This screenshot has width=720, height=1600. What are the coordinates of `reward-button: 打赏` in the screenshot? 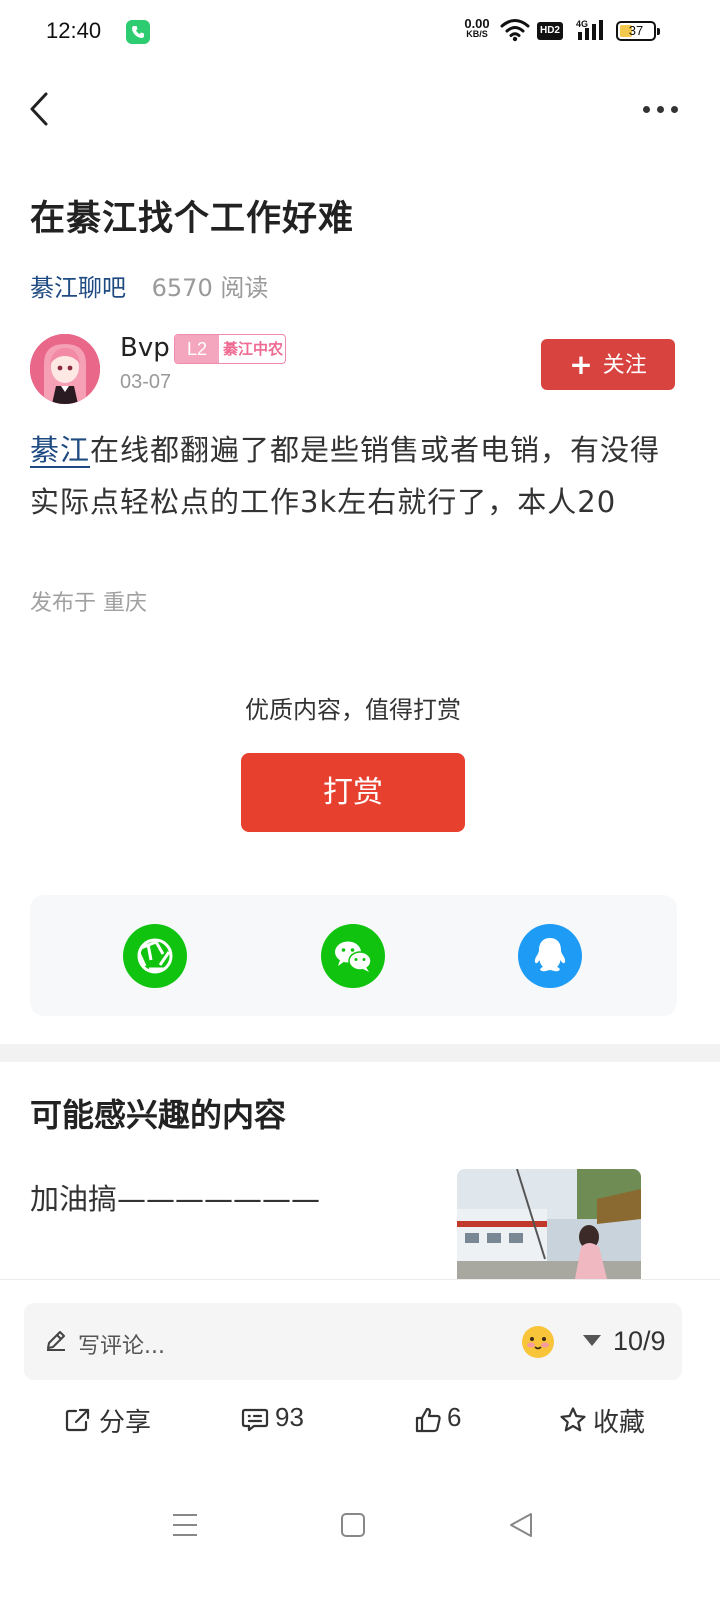 It's located at (353, 792).